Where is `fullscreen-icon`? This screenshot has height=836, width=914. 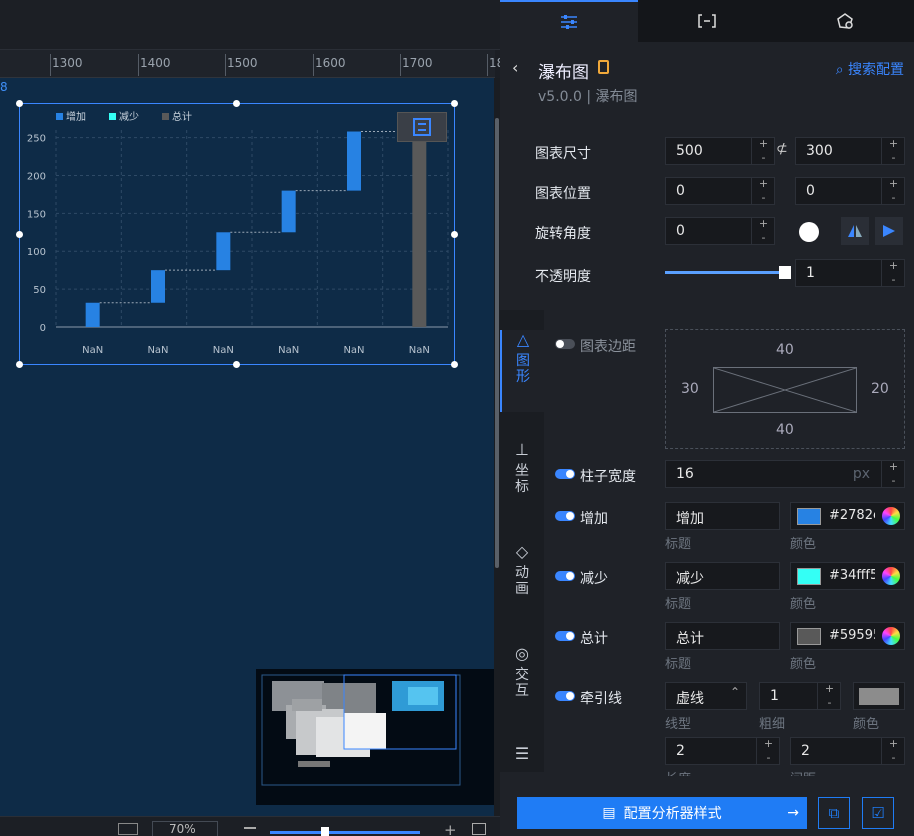
fullscreen-icon is located at coordinates (422, 127).